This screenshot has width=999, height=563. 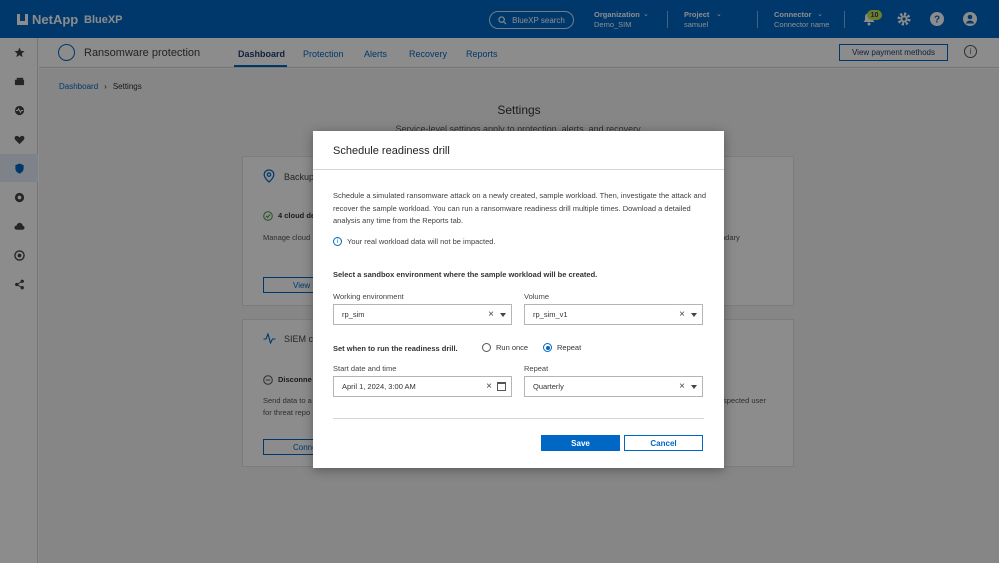 I want to click on calendar-icon, so click(x=501, y=386).